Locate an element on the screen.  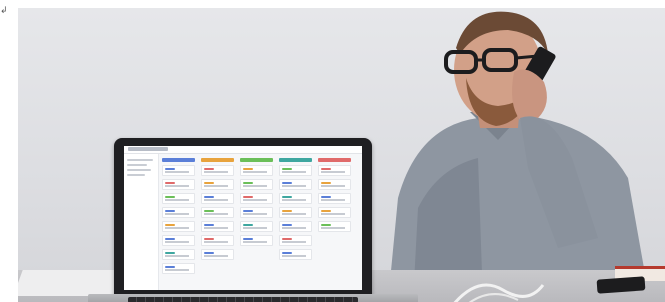
laptop-base is located at coordinates (253, 298).